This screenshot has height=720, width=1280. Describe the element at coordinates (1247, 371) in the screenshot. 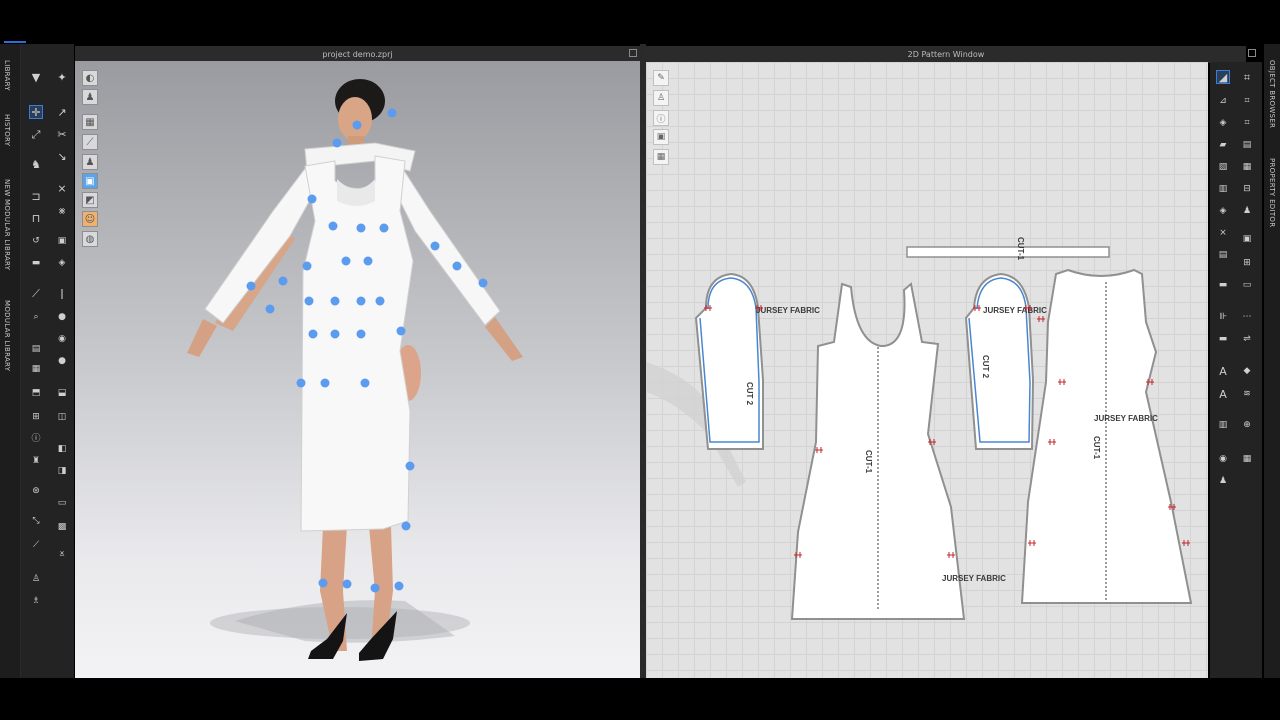

I see `annotation-icon: ◆` at that location.